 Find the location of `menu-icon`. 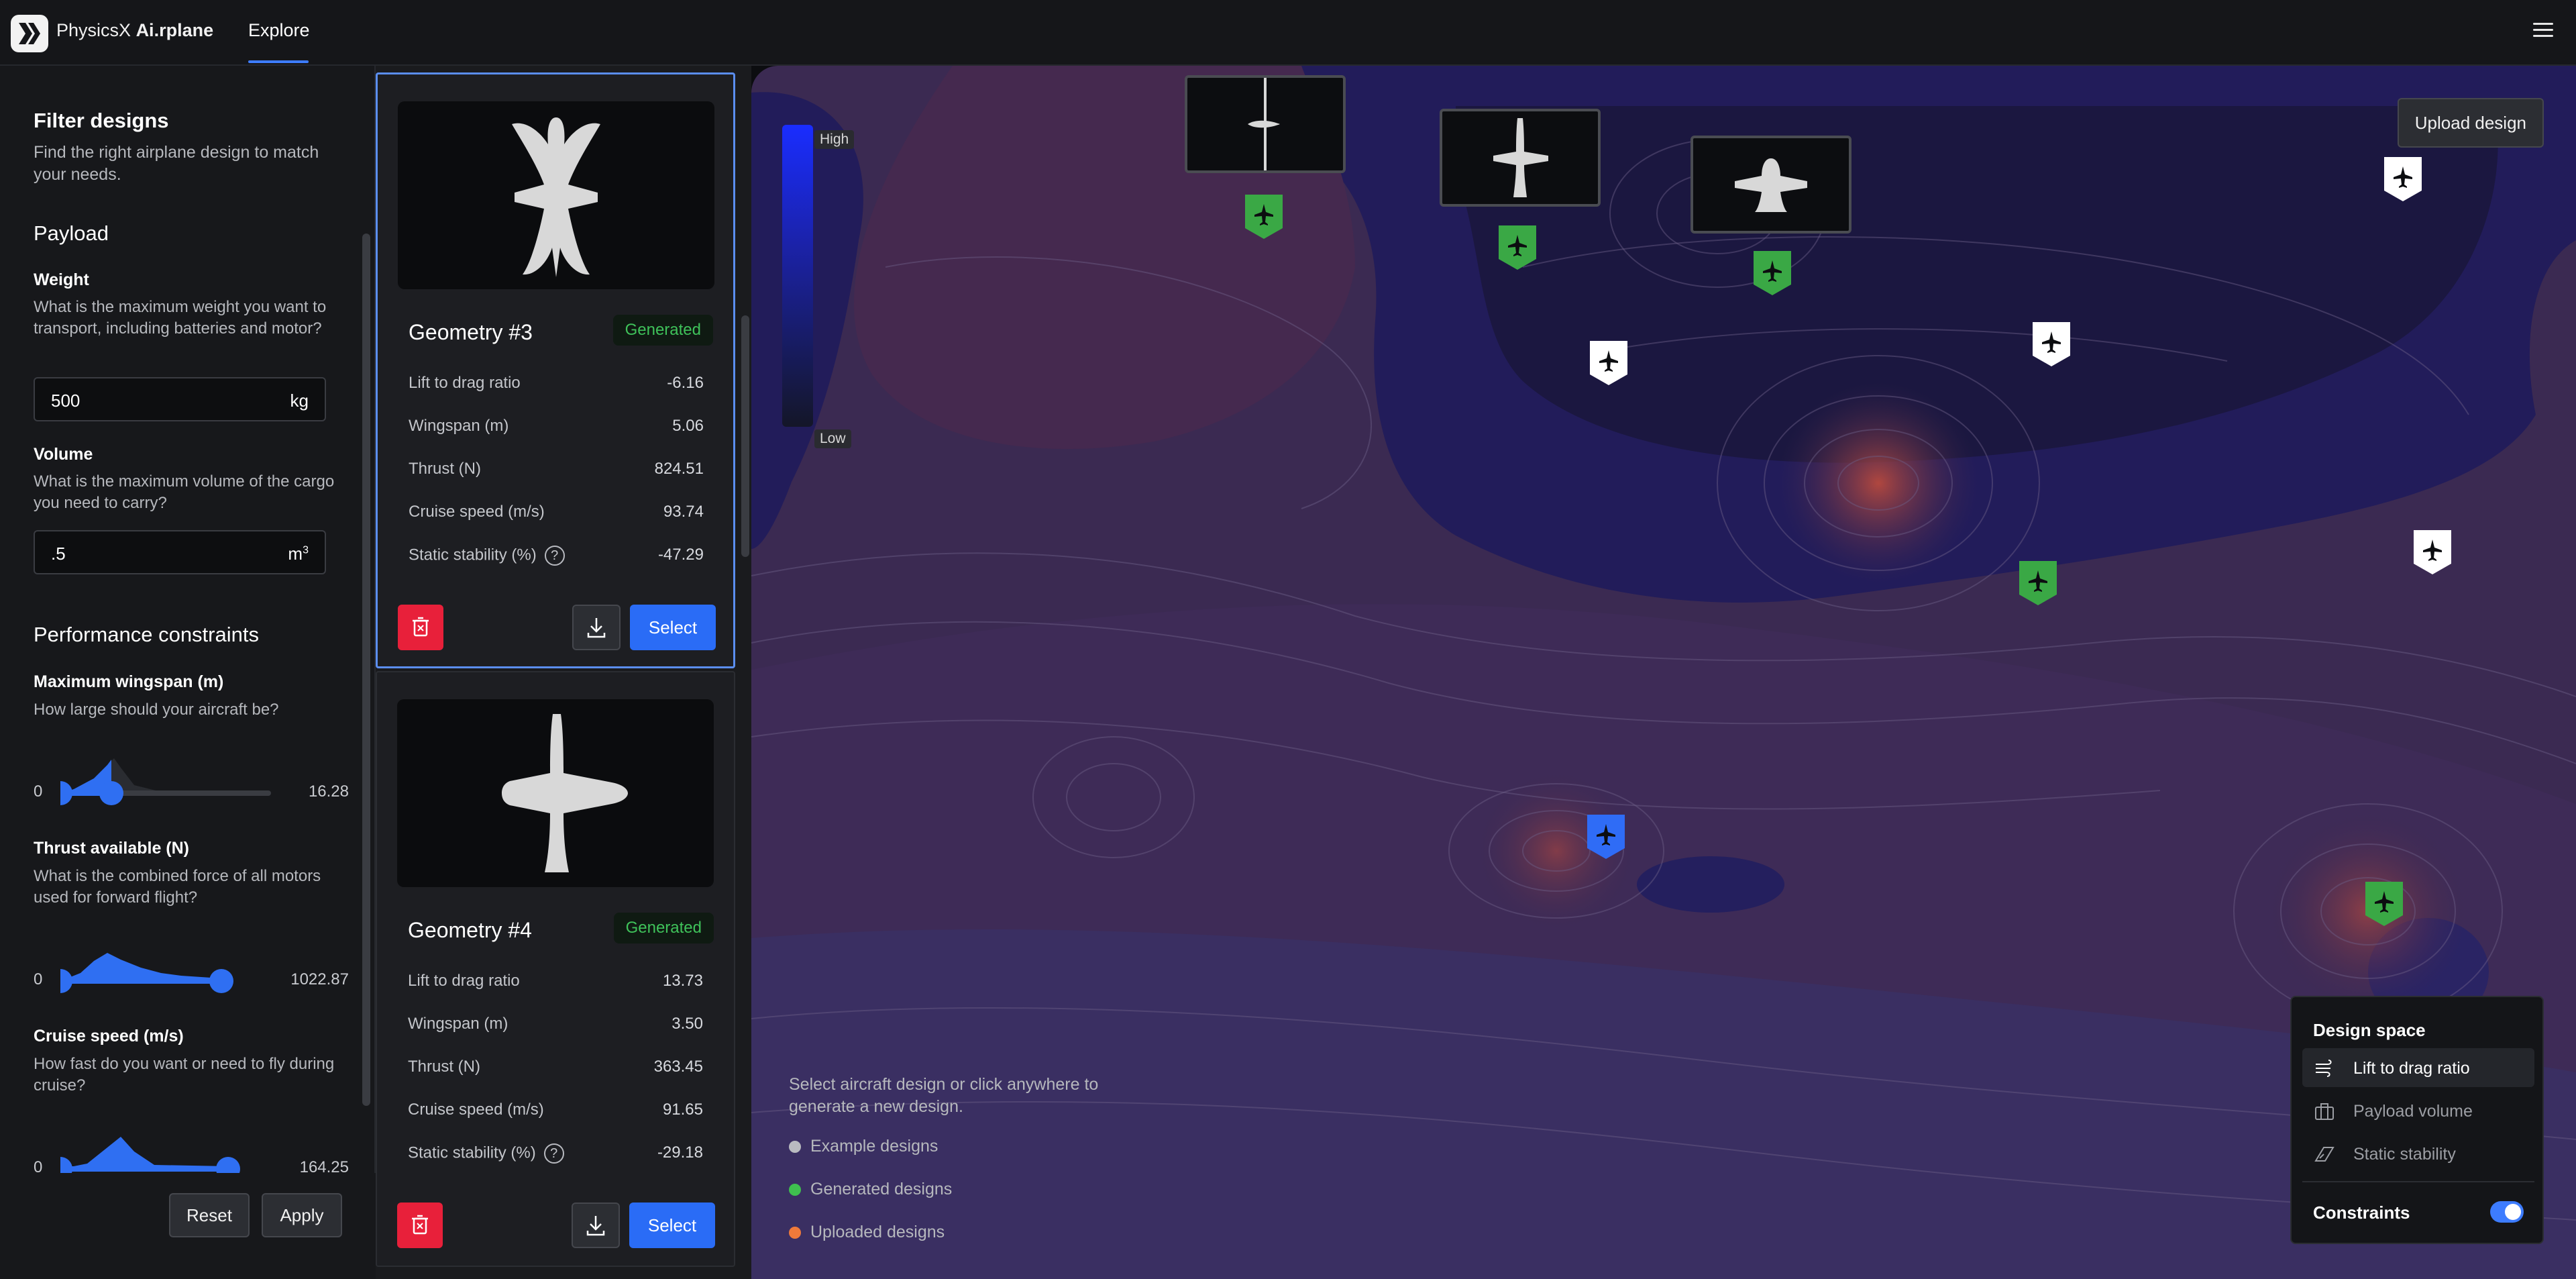

menu-icon is located at coordinates (2543, 31).